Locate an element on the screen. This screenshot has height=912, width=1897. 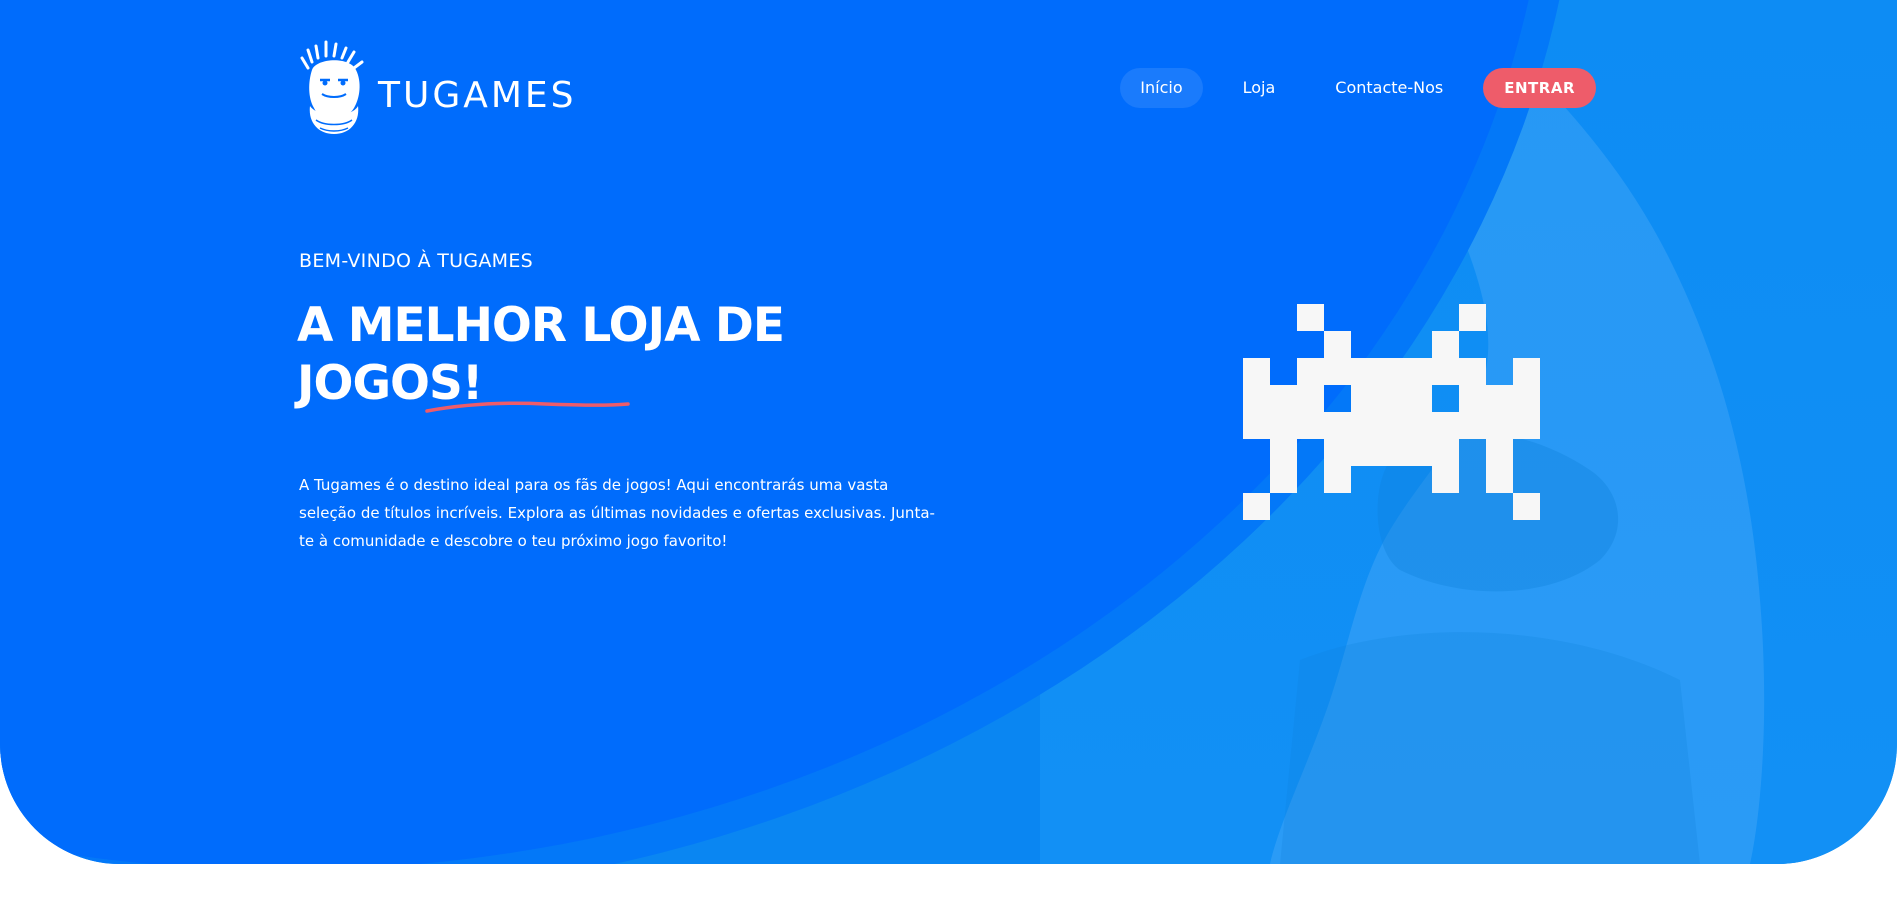
main-nav: Início Loja Contacte-Nos ENTRAR is located at coordinates (1358, 88).